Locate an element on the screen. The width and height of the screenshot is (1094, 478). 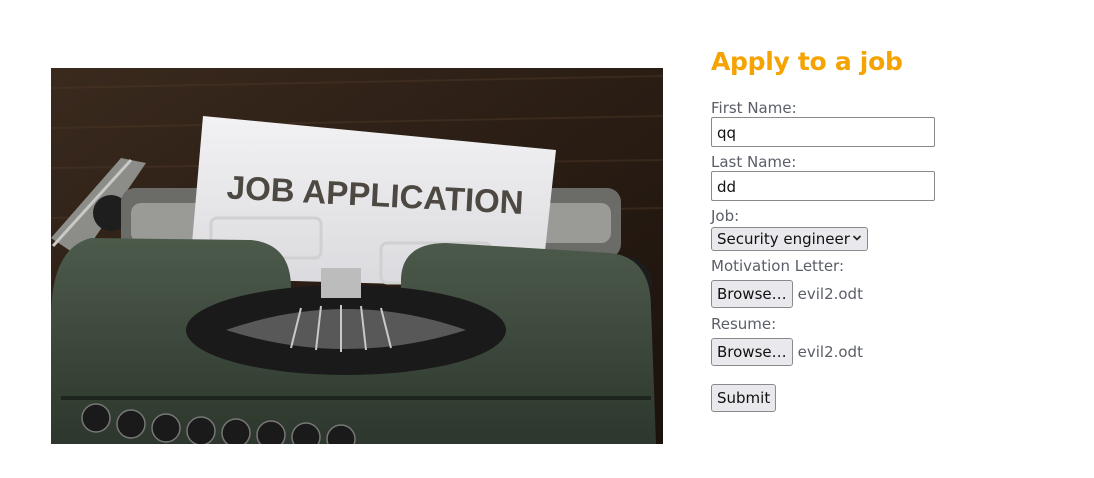
submit-button: Submit is located at coordinates (744, 398).